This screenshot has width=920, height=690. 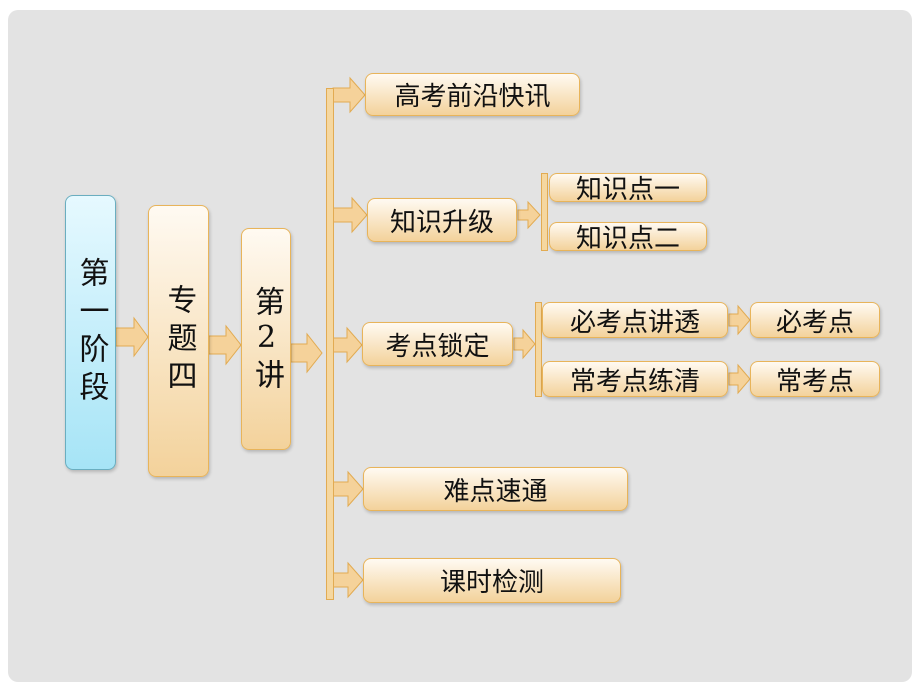 What do you see at coordinates (628, 189) in the screenshot?
I see `knowledge-point-1: 知识点一` at bounding box center [628, 189].